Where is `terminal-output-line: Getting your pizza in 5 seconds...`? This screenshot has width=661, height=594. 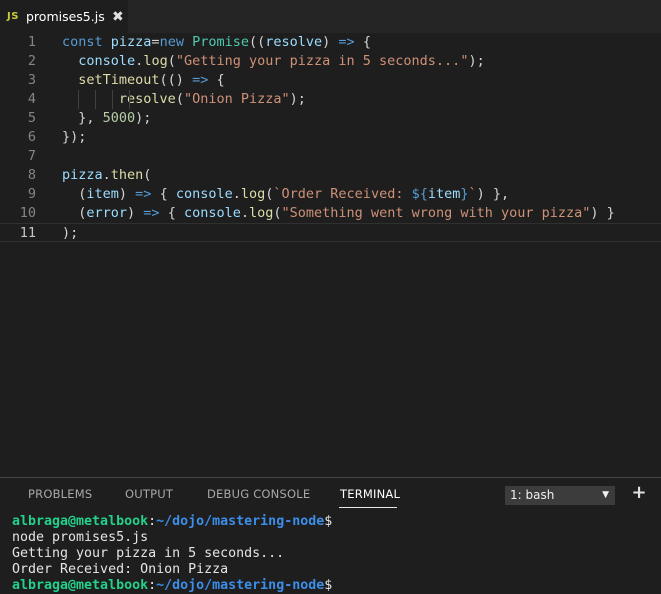 terminal-output-line: Getting your pizza in 5 seconds... is located at coordinates (148, 553).